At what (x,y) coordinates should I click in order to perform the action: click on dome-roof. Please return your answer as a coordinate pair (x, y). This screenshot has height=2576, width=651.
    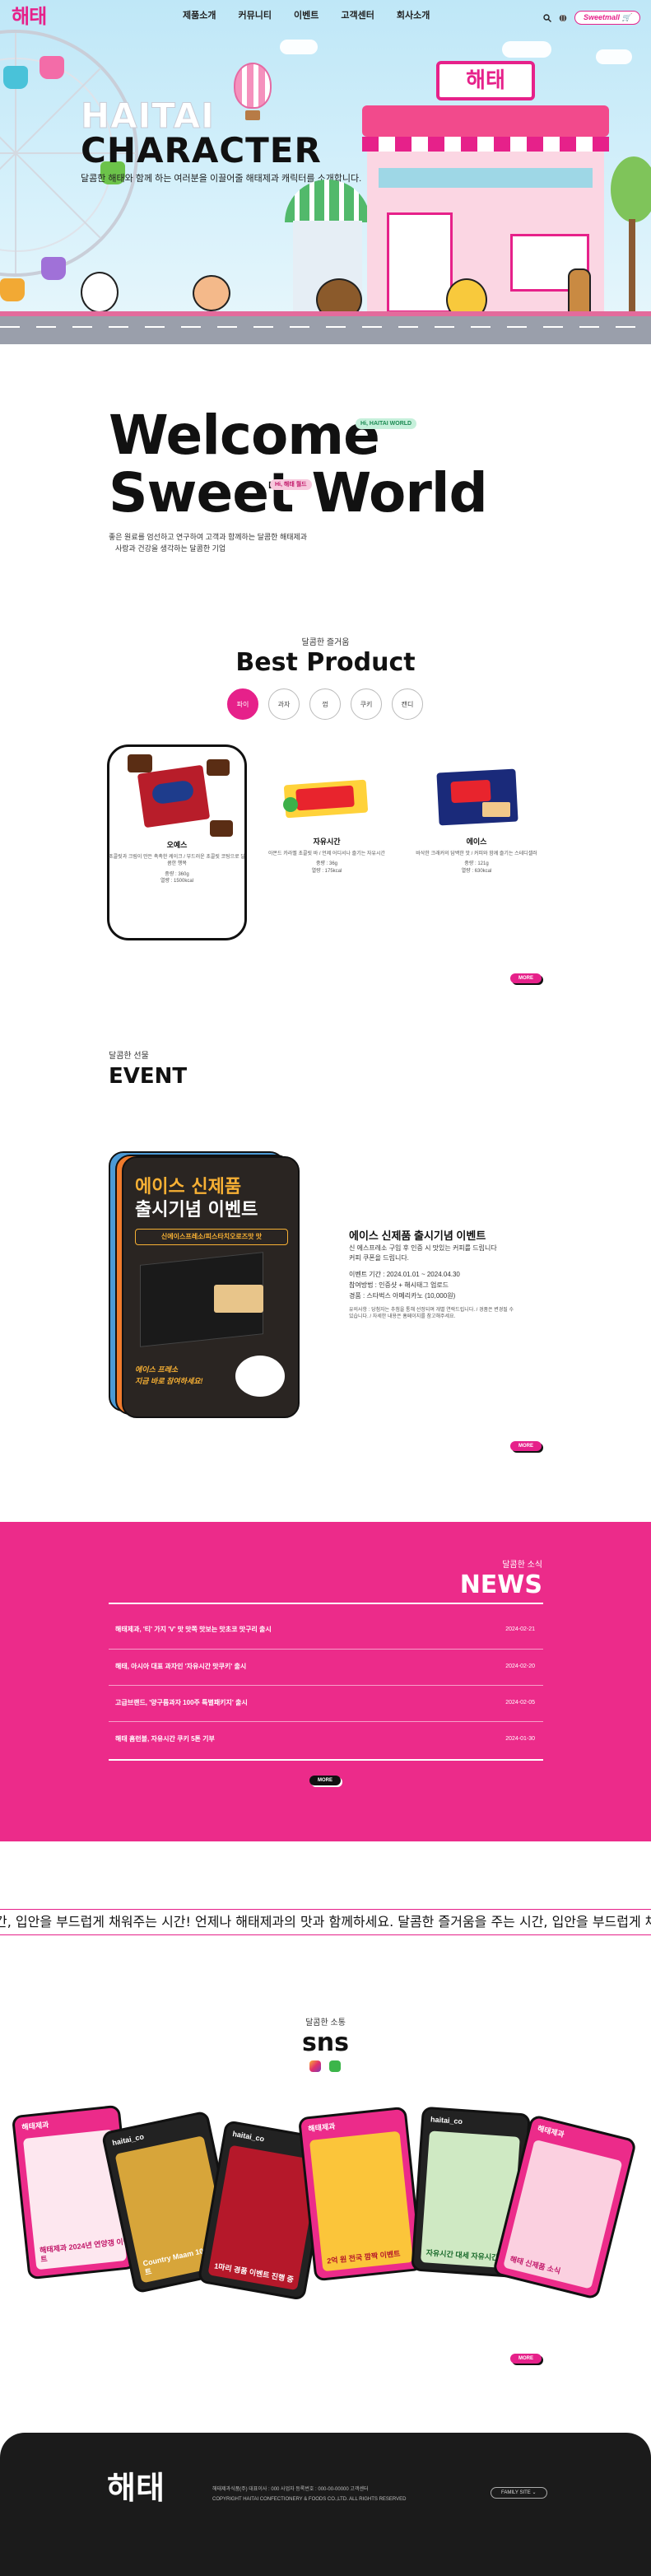
    Looking at the image, I should click on (327, 201).